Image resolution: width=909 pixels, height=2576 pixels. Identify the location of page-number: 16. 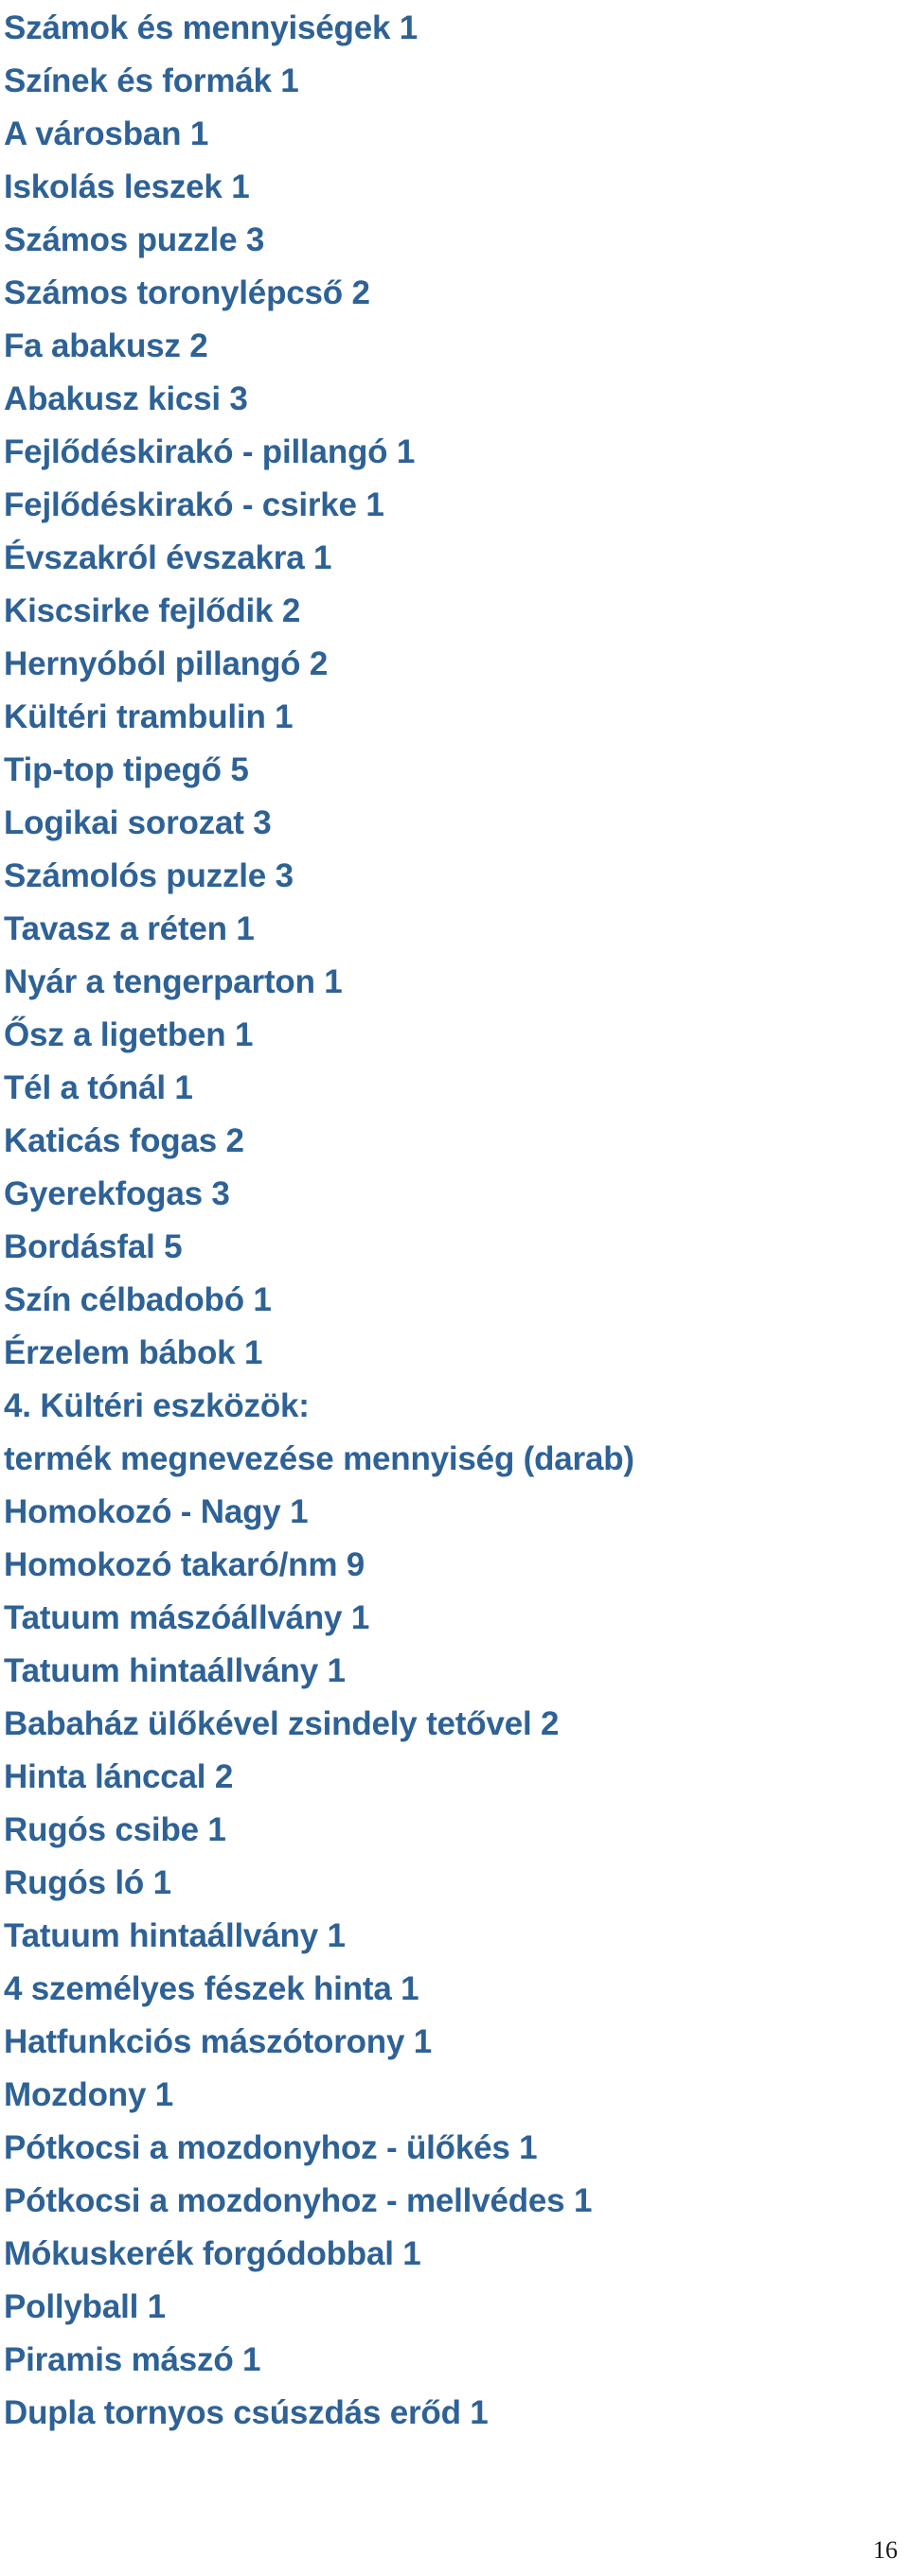
(885, 2550).